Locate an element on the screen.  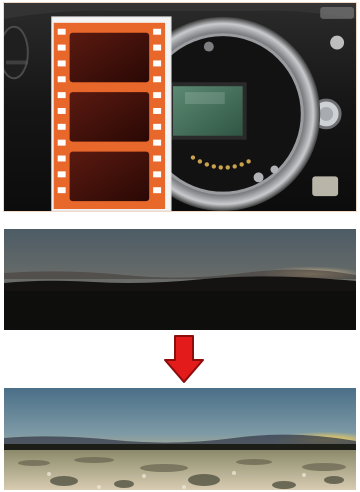
down-arrow-icon is located at coordinates (184, 359).